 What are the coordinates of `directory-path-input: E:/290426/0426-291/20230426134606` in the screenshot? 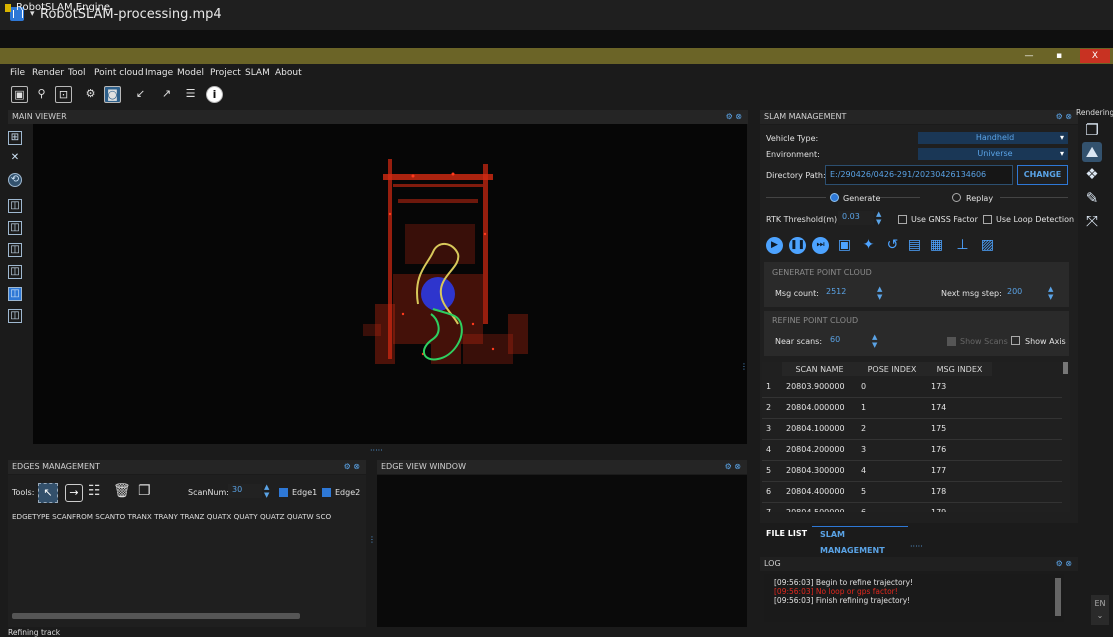 It's located at (919, 175).